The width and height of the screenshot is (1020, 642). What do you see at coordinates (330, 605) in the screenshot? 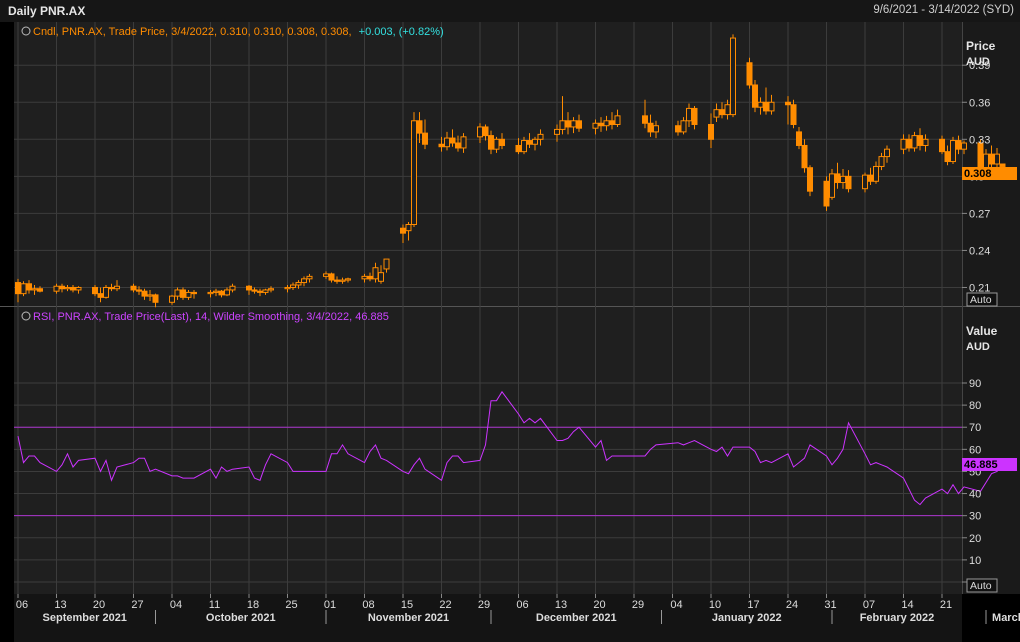
I see `x-day-label: 01` at bounding box center [330, 605].